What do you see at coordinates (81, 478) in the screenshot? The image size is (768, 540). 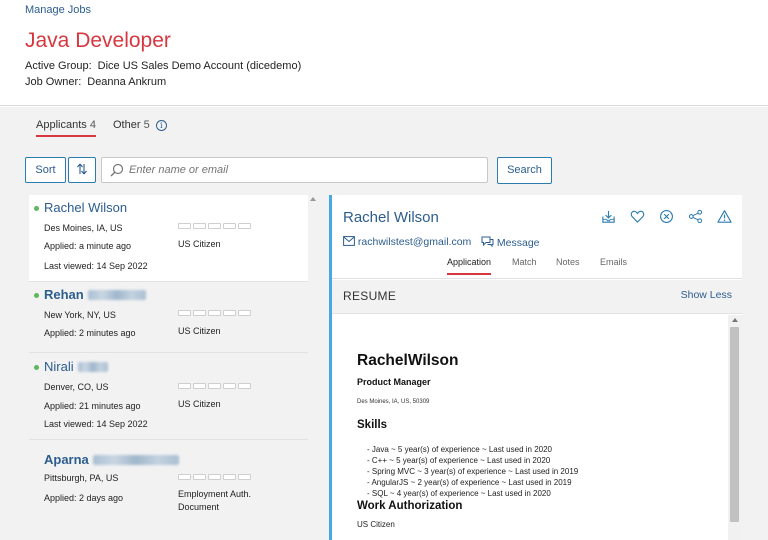 I see `applicant-location: Pittsburgh, PA, US` at bounding box center [81, 478].